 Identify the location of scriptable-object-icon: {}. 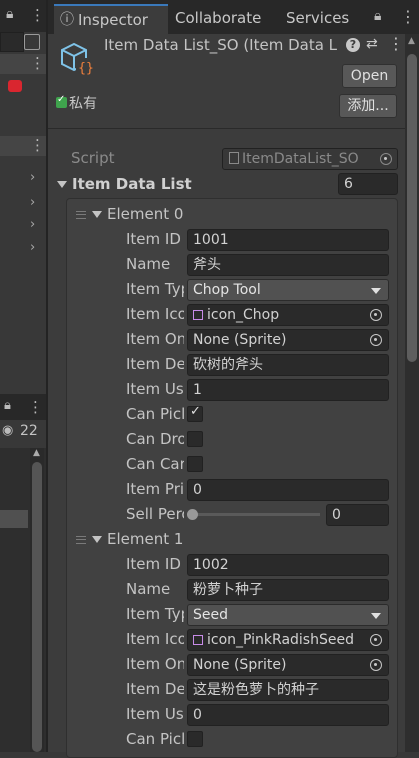
(78, 58).